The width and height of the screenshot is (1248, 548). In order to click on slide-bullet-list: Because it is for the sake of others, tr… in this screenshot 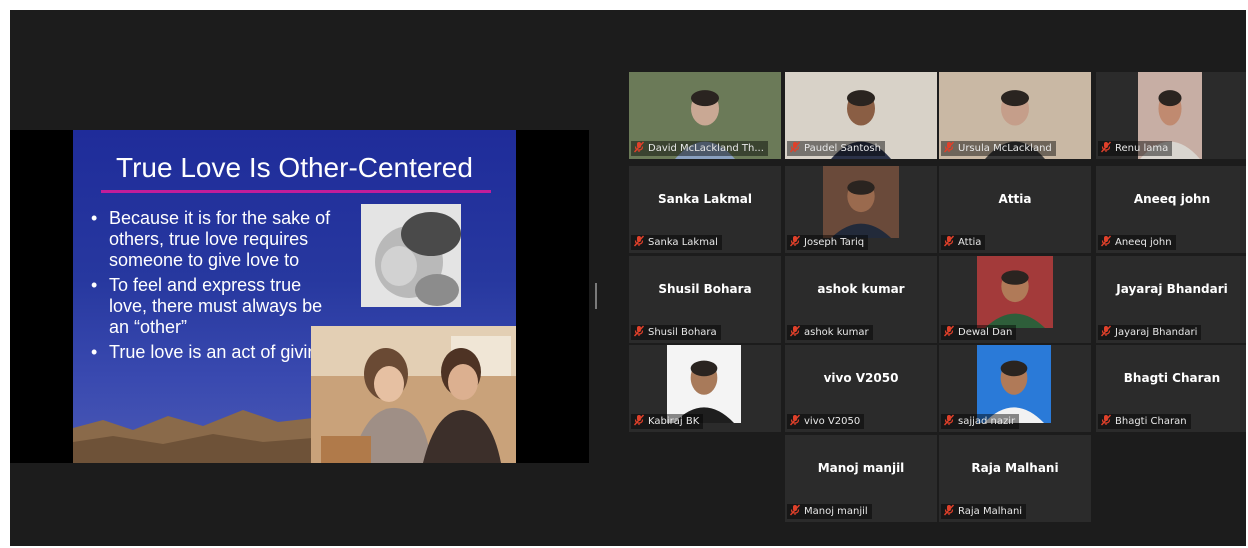, I will do `click(212, 287)`.